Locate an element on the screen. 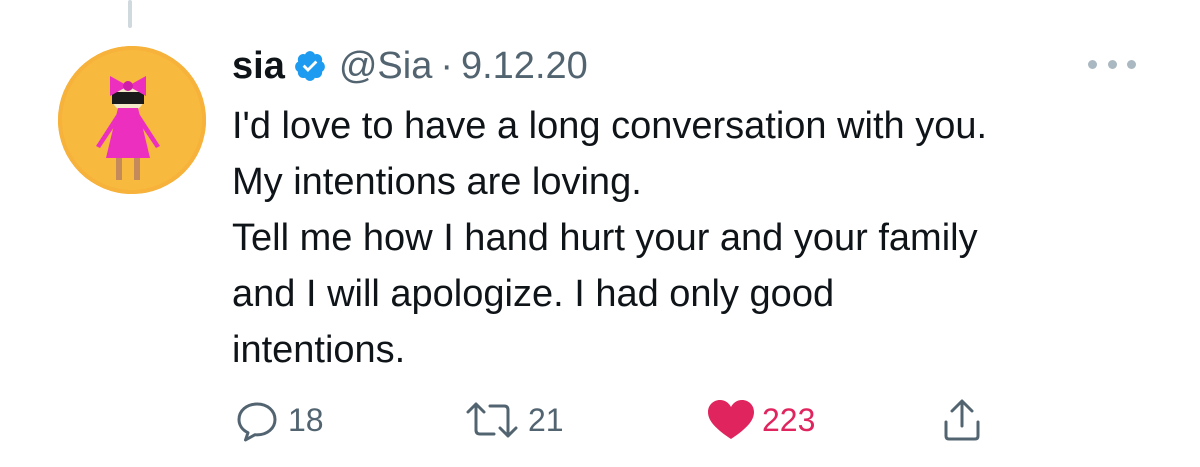 The image size is (1200, 467). share-button is located at coordinates (962, 420).